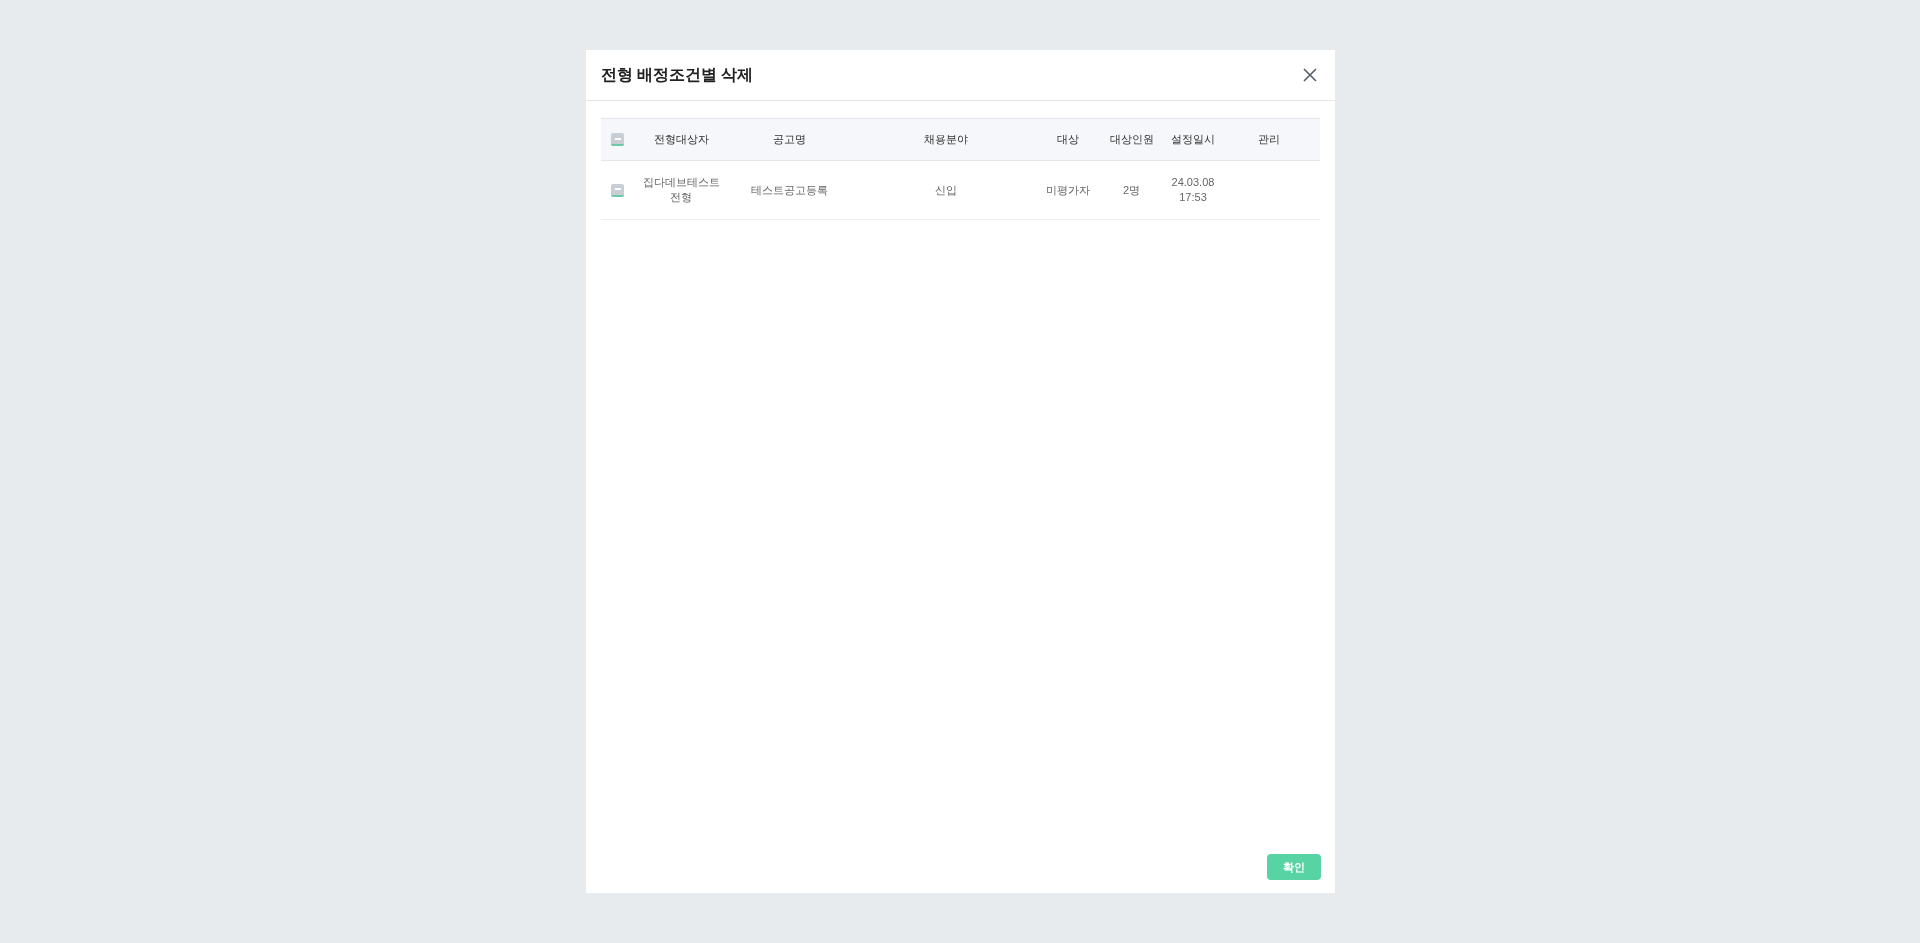 The image size is (1920, 943). What do you see at coordinates (1309, 75) in the screenshot?
I see `close-icon` at bounding box center [1309, 75].